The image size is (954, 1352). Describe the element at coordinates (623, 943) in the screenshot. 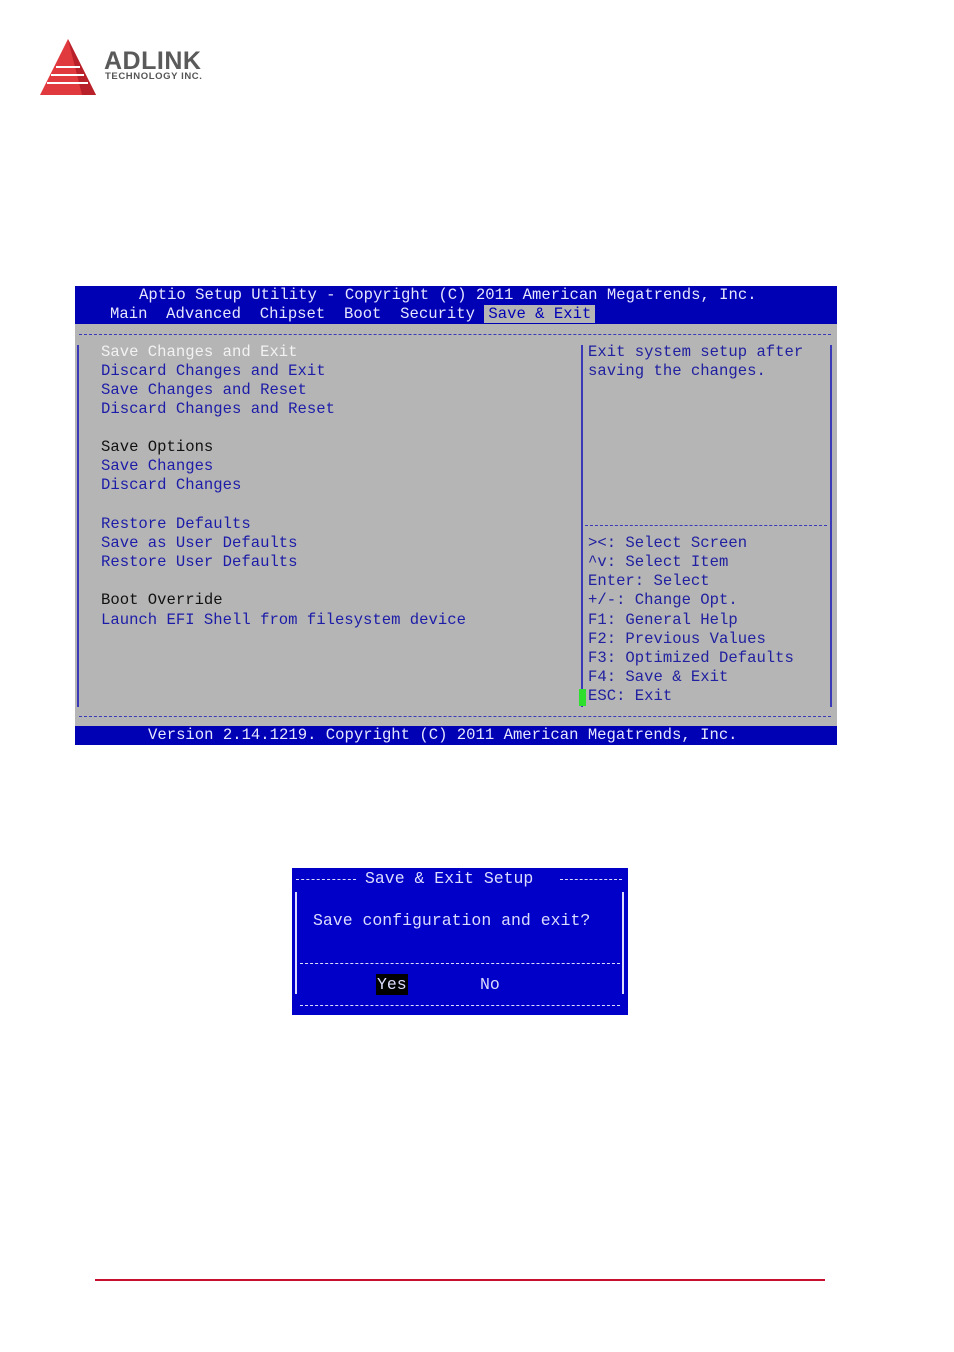

I see `dialog-right-border` at that location.